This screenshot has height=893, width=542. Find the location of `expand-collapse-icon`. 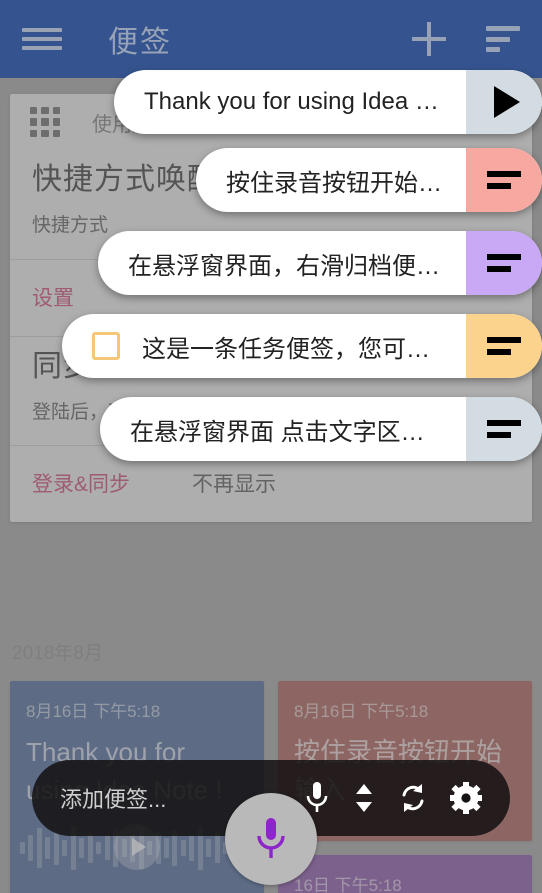

expand-collapse-icon is located at coordinates (364, 798).